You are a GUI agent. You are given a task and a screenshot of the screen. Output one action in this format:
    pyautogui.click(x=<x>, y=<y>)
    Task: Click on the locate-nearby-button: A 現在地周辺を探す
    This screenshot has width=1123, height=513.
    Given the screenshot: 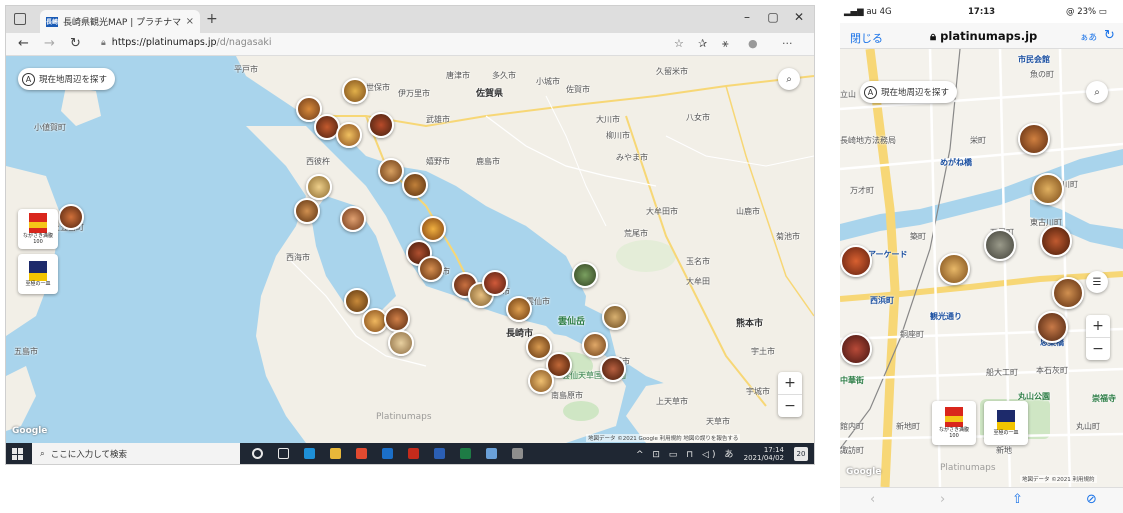 What is the action you would take?
    pyautogui.click(x=67, y=79)
    